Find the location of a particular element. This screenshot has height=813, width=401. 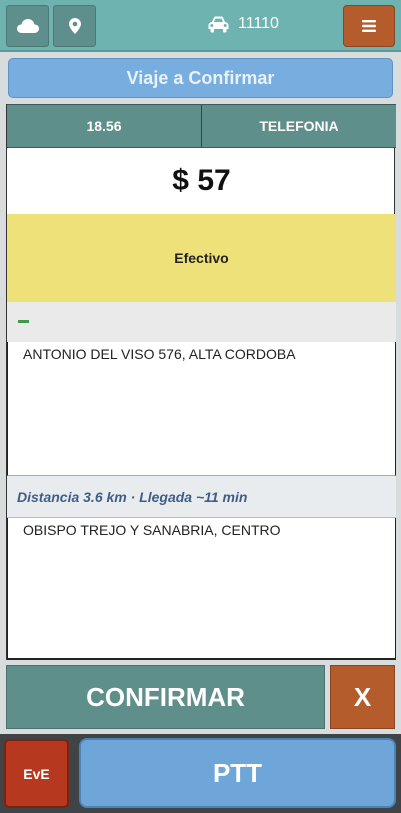

vehicle-indicator: 11110 is located at coordinates (243, 24).